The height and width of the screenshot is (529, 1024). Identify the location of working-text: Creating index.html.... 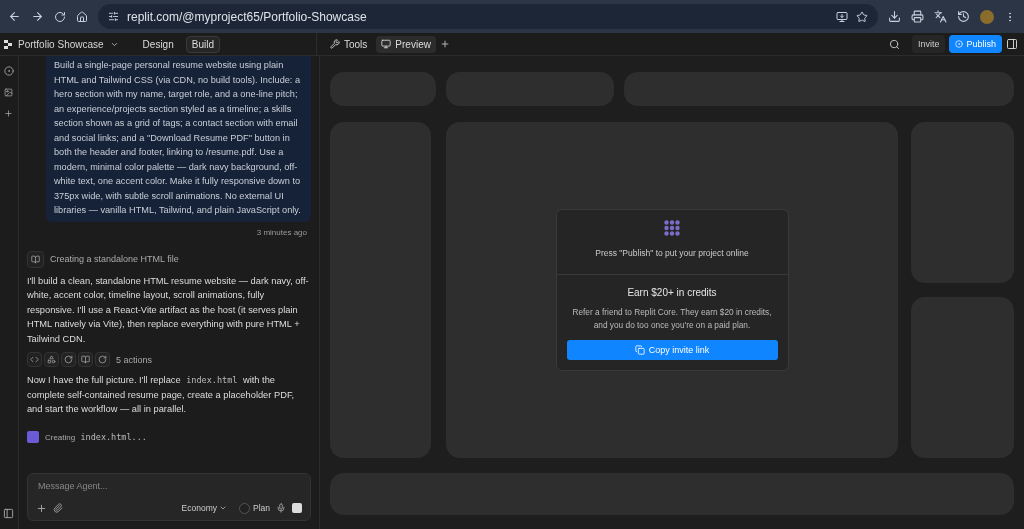
(96, 436).